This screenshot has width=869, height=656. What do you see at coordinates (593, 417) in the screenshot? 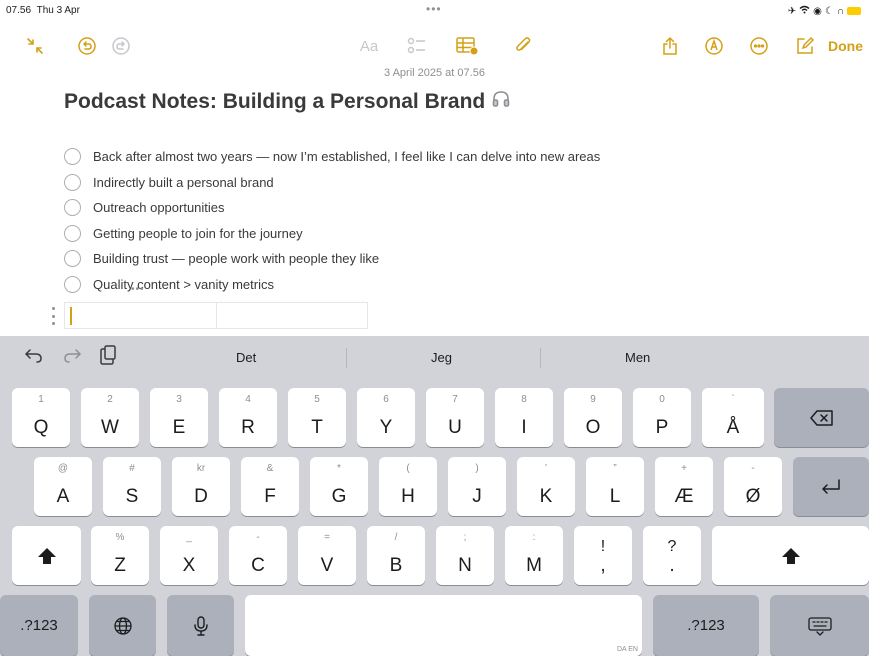
I see `key-o: 9O` at bounding box center [593, 417].